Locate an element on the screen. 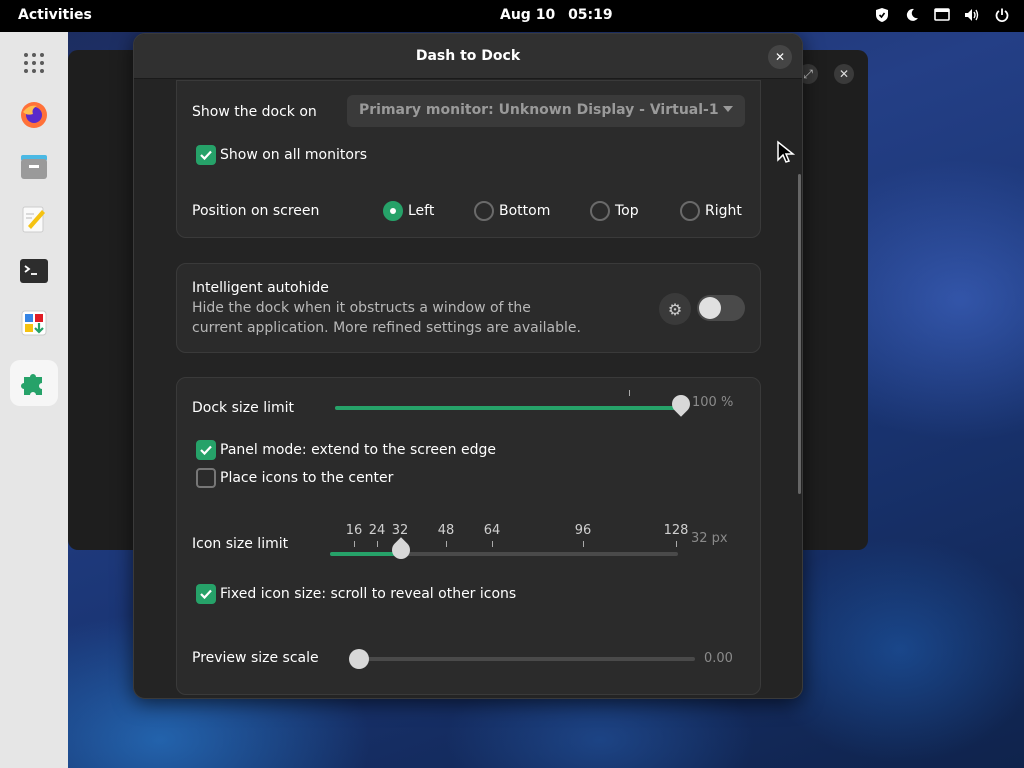 This screenshot has width=1024, height=768. dialog-scrollbar is located at coordinates (799, 334).